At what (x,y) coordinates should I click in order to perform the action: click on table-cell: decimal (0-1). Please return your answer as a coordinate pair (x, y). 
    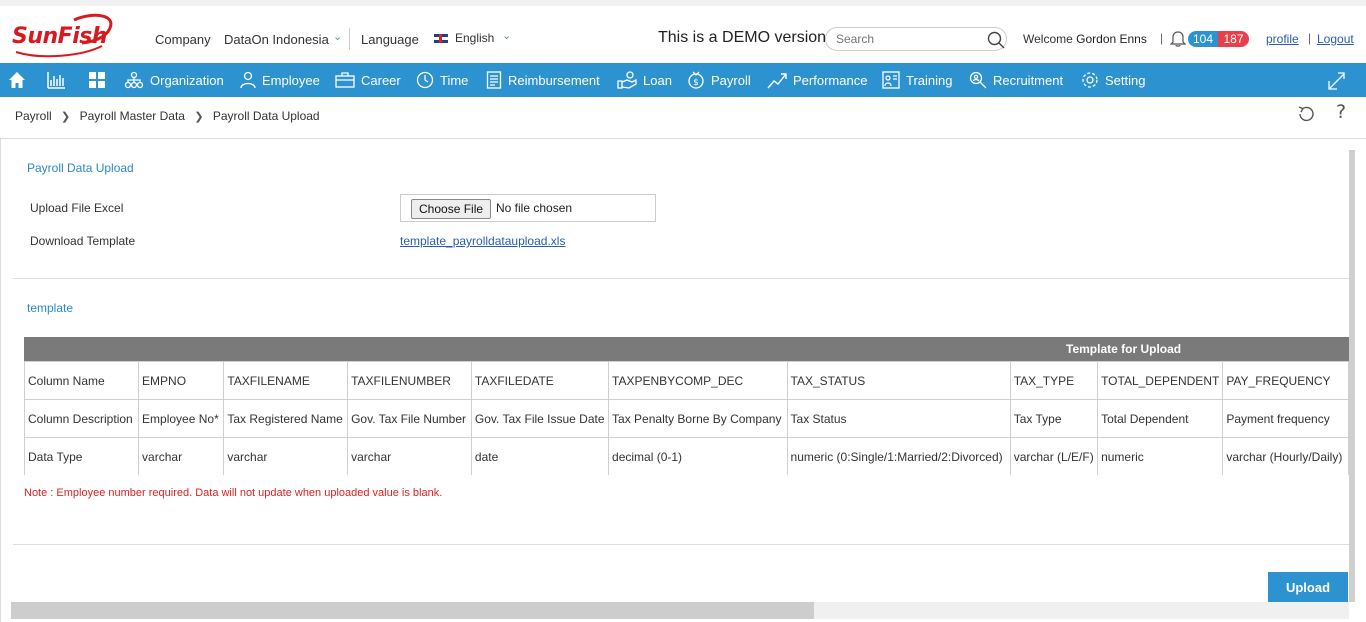
    Looking at the image, I should click on (698, 456).